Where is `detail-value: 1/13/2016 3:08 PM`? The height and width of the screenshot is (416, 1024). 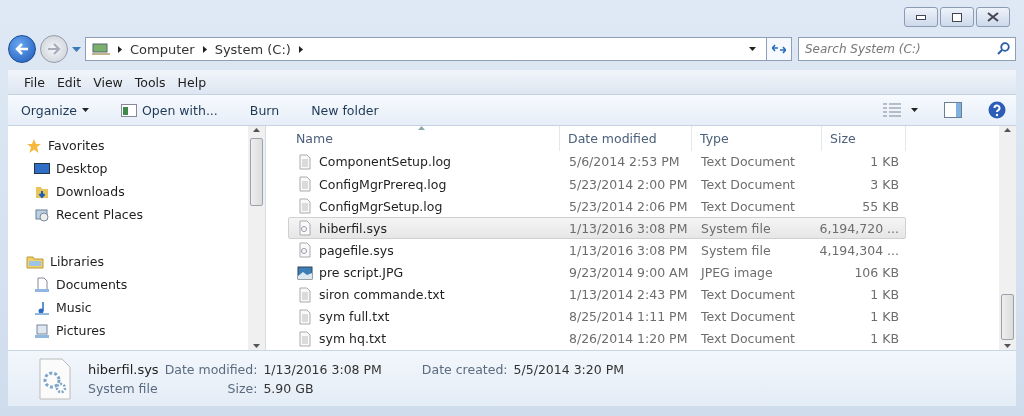 detail-value: 1/13/2016 3:08 PM is located at coordinates (322, 369).